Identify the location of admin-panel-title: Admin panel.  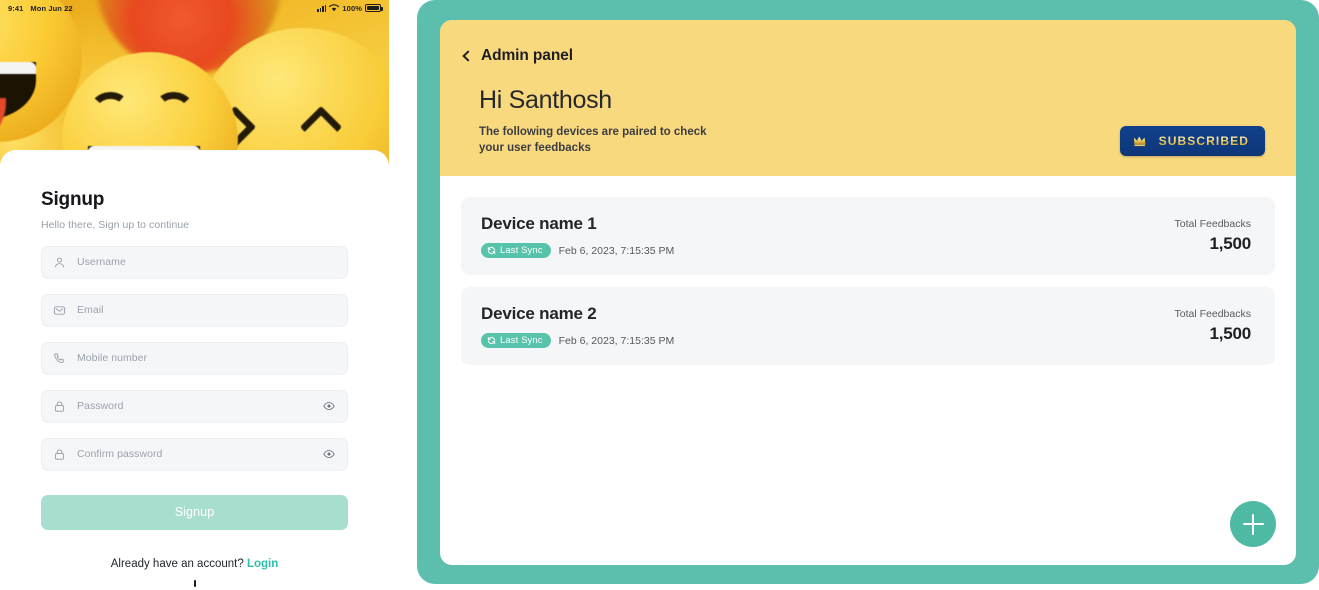
(527, 55).